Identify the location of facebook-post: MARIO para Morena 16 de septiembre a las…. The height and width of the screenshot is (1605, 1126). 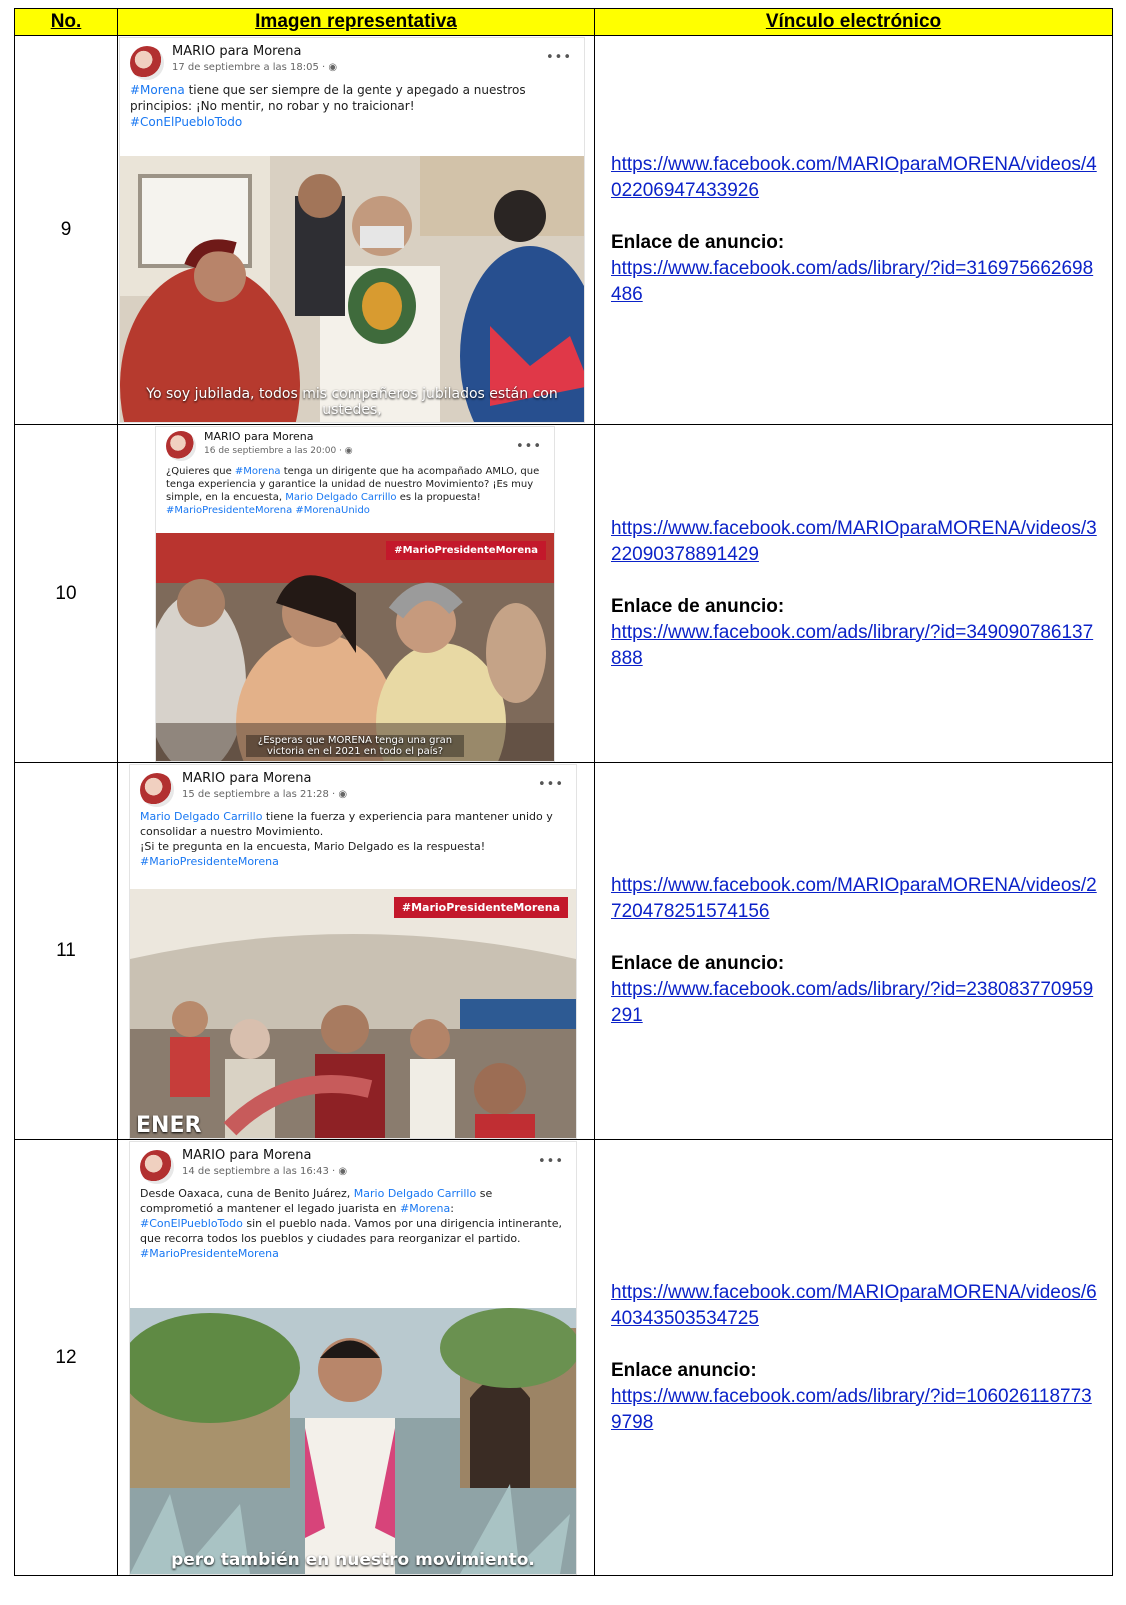
(355, 594).